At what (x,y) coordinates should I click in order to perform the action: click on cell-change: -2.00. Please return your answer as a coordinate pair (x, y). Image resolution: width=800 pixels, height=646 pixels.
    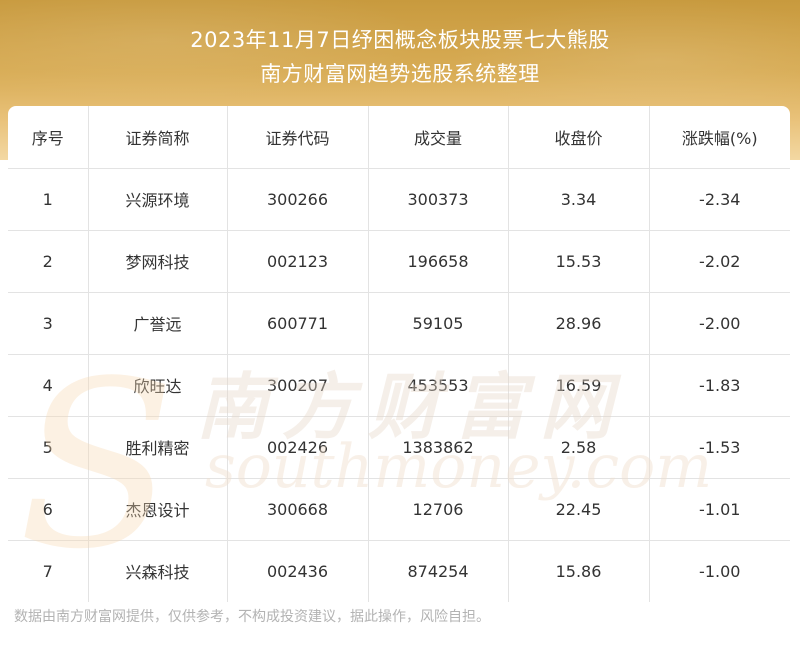
    Looking at the image, I should click on (719, 323).